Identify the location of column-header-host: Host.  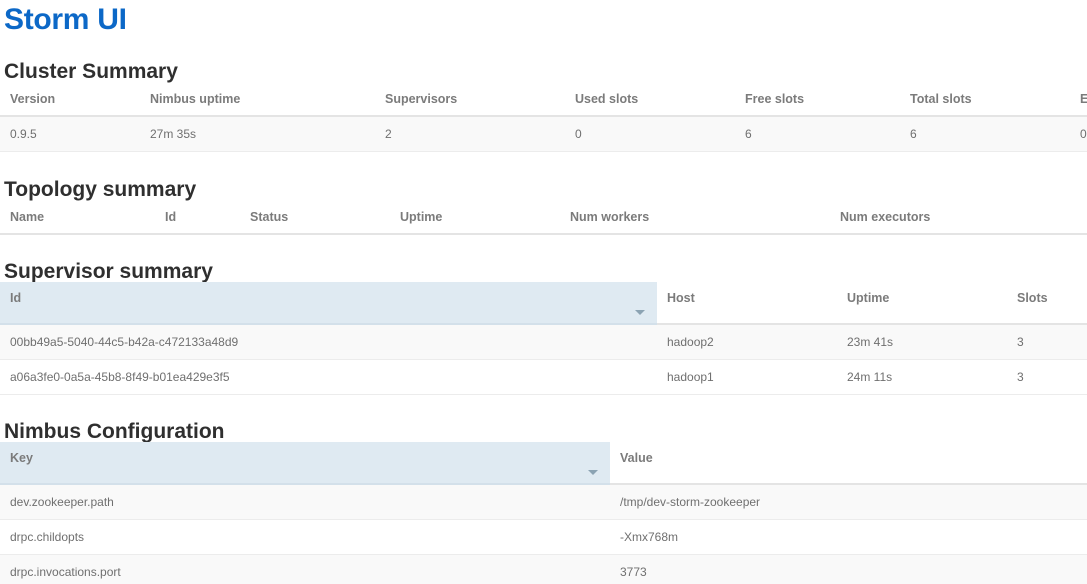
(747, 303).